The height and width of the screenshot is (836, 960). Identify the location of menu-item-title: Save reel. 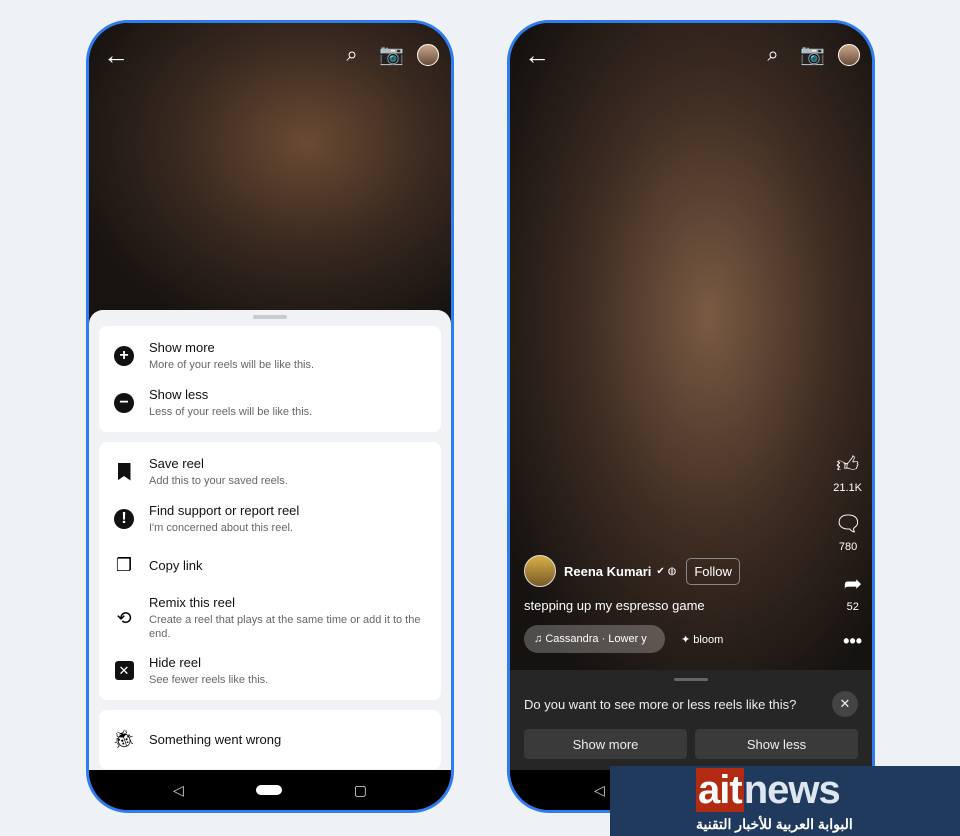
(176, 463).